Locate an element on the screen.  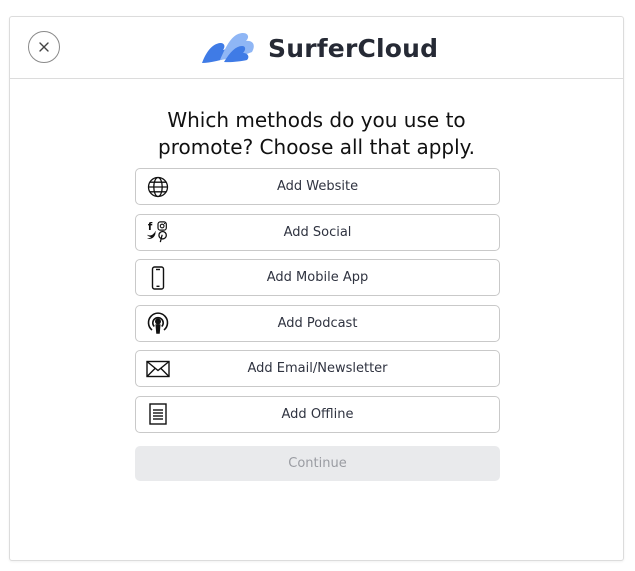
brand: SurferCloud is located at coordinates (319, 48).